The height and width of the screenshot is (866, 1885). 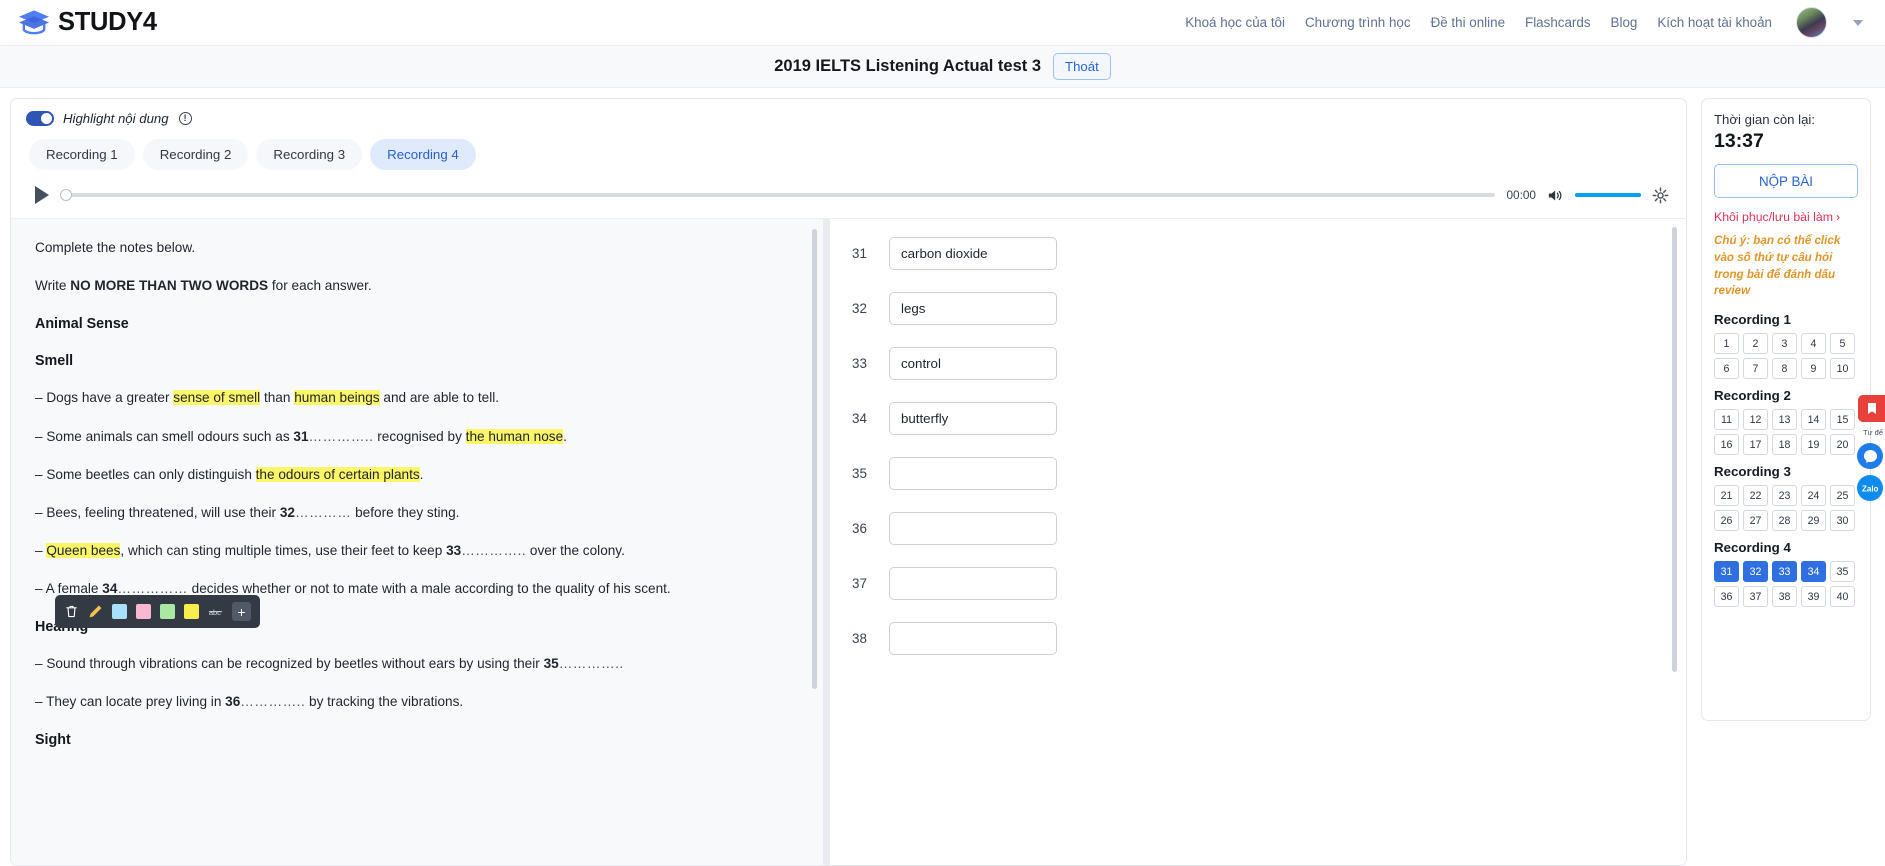 I want to click on question-box-5: 5, so click(x=1842, y=344).